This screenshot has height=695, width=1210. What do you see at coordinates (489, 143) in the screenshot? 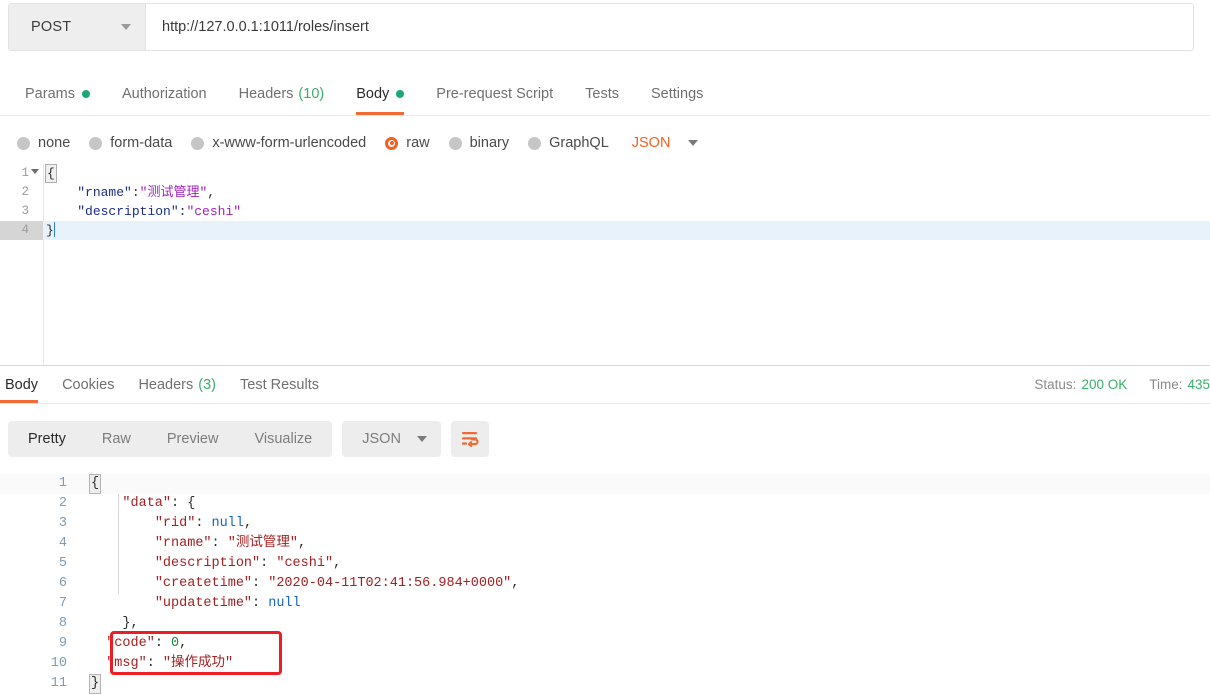
I see `body-type-binary-label: binary` at bounding box center [489, 143].